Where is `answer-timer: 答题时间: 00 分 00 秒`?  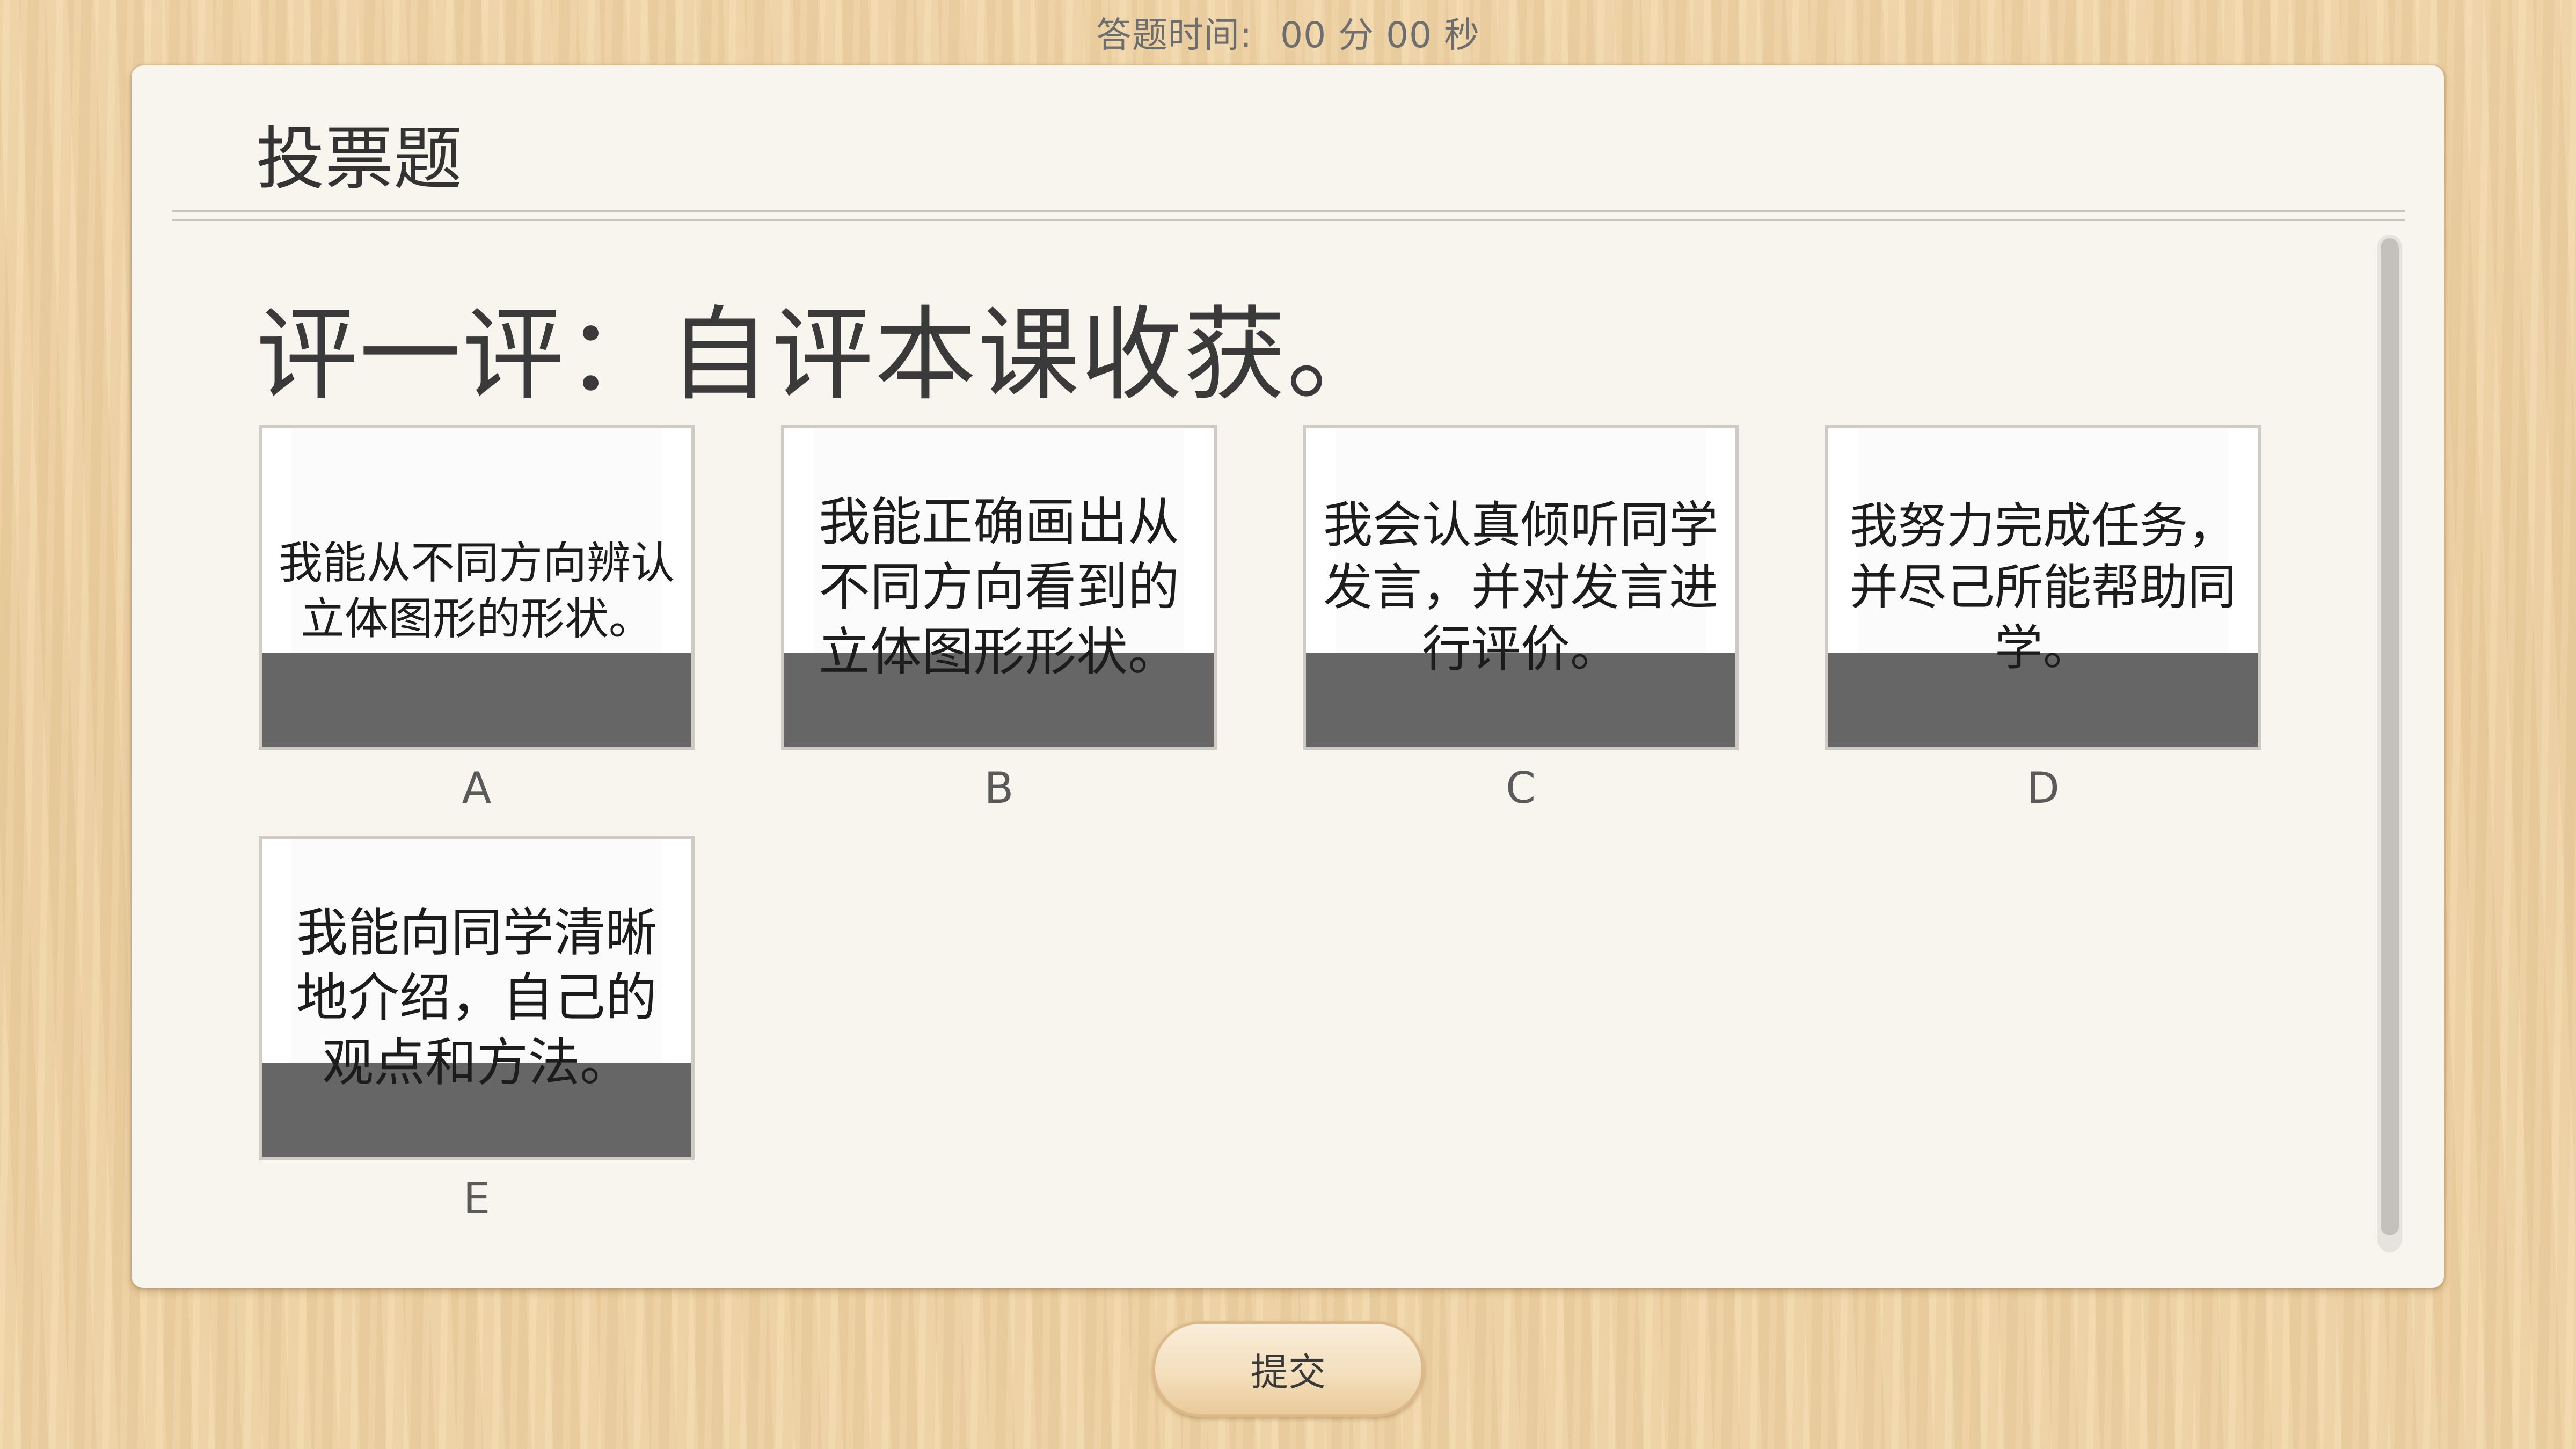 answer-timer: 答题时间: 00 分 00 秒 is located at coordinates (1288, 32).